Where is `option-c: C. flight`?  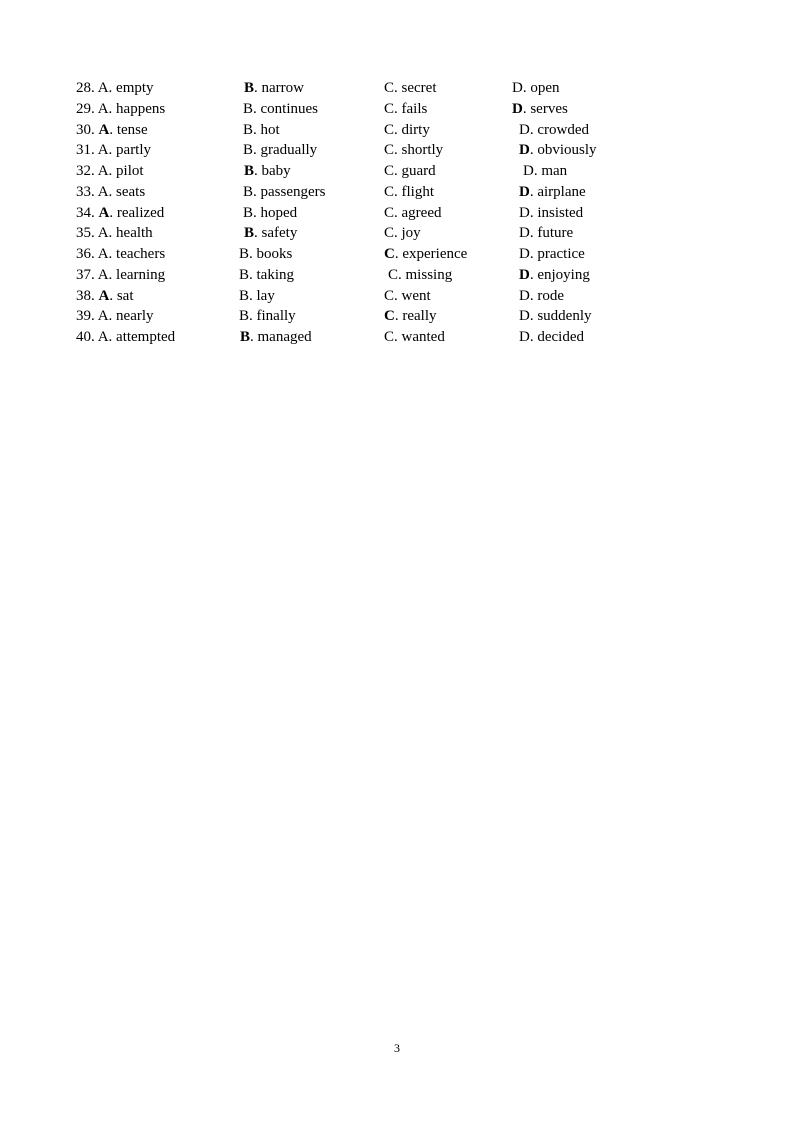 option-c: C. flight is located at coordinates (409, 192).